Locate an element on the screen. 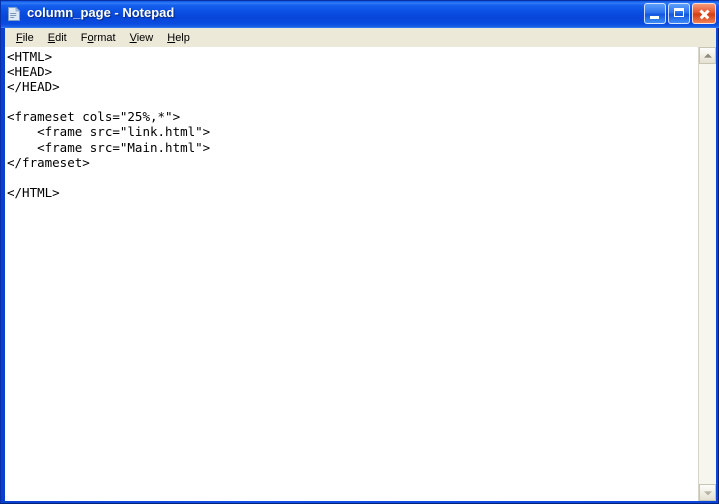 This screenshot has height=504, width=719. scroll-up-arrow-icon is located at coordinates (707, 55).